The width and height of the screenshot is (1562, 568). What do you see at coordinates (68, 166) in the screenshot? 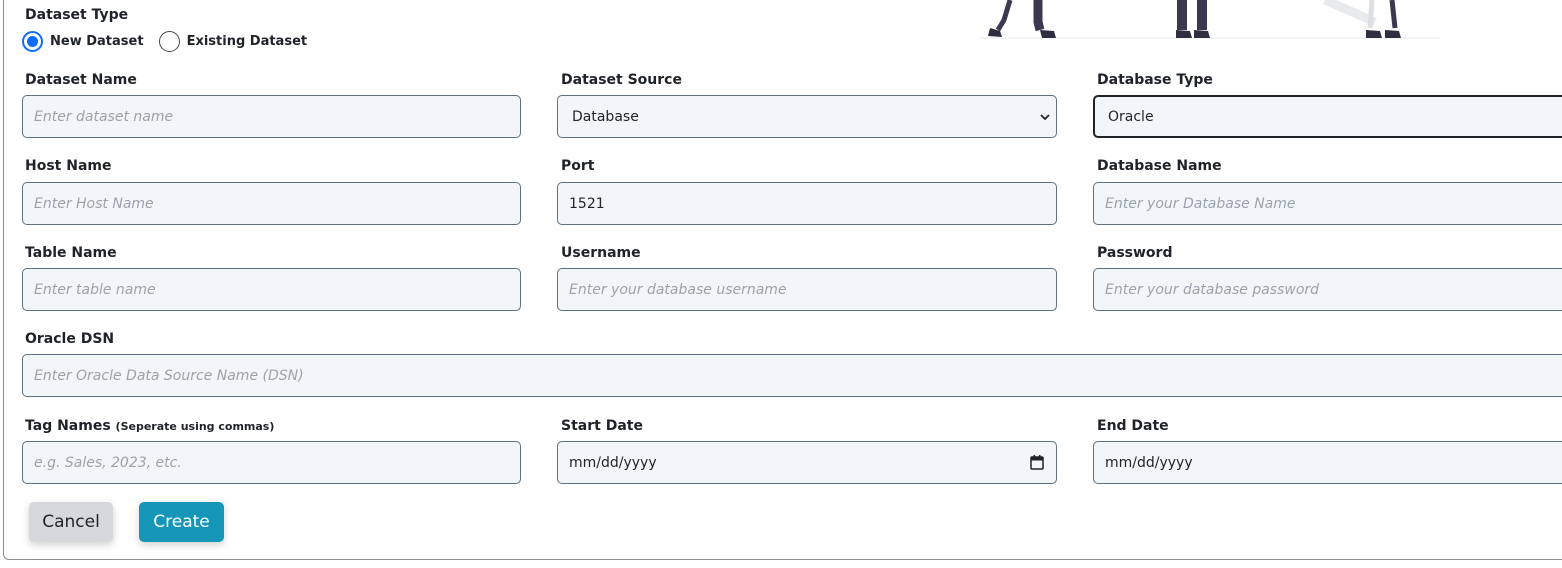
I see `host-name-label: Host Name` at bounding box center [68, 166].